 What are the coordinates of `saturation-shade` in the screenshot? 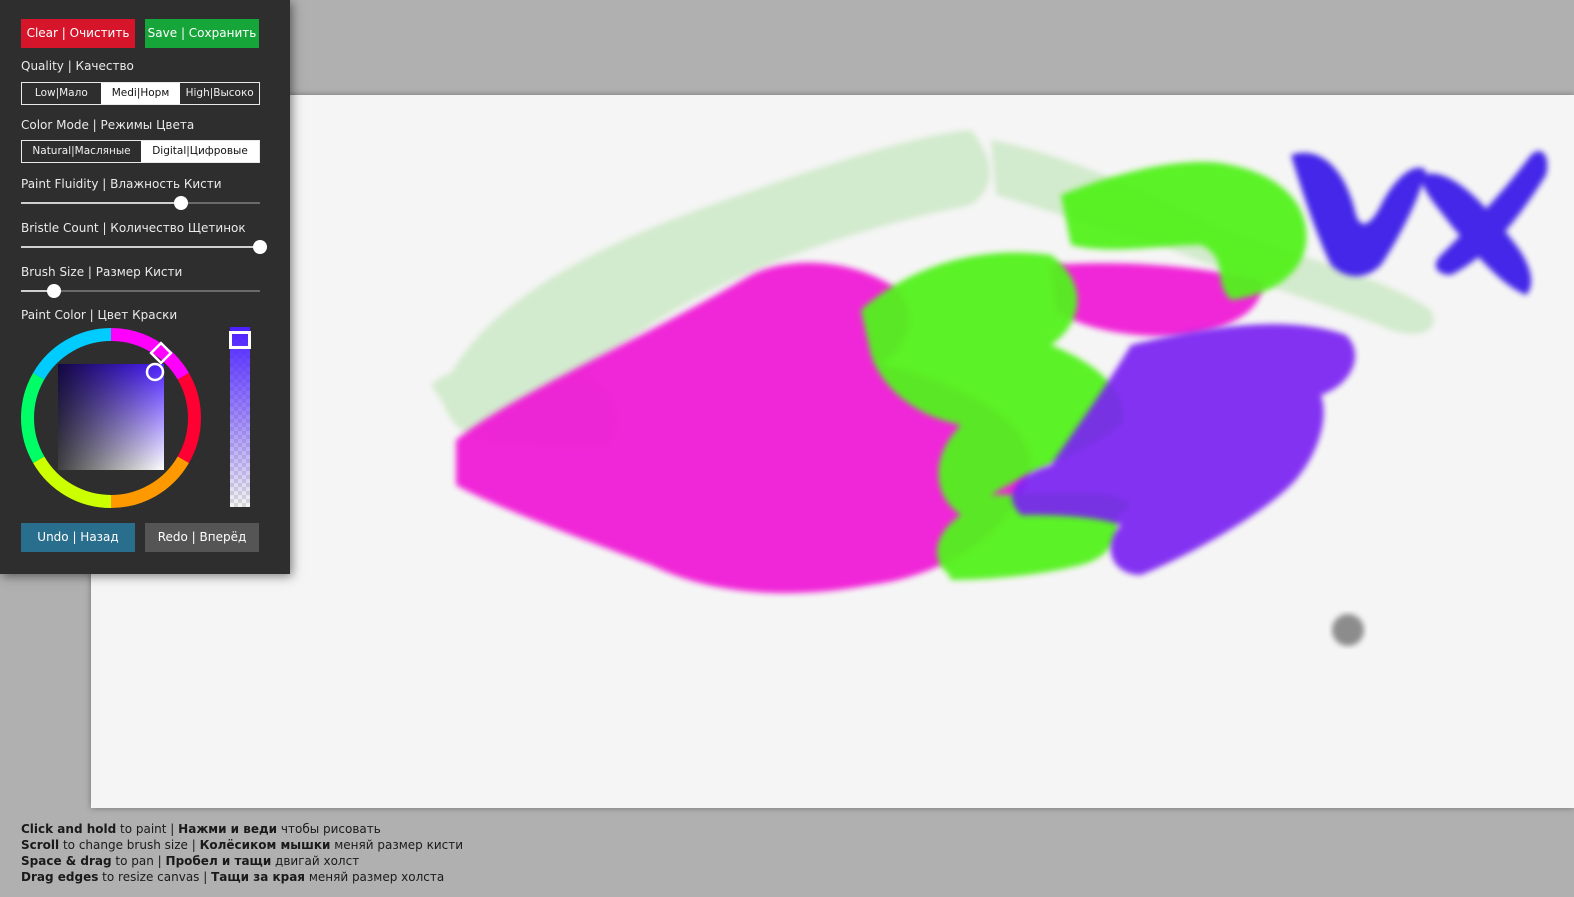 It's located at (111, 417).